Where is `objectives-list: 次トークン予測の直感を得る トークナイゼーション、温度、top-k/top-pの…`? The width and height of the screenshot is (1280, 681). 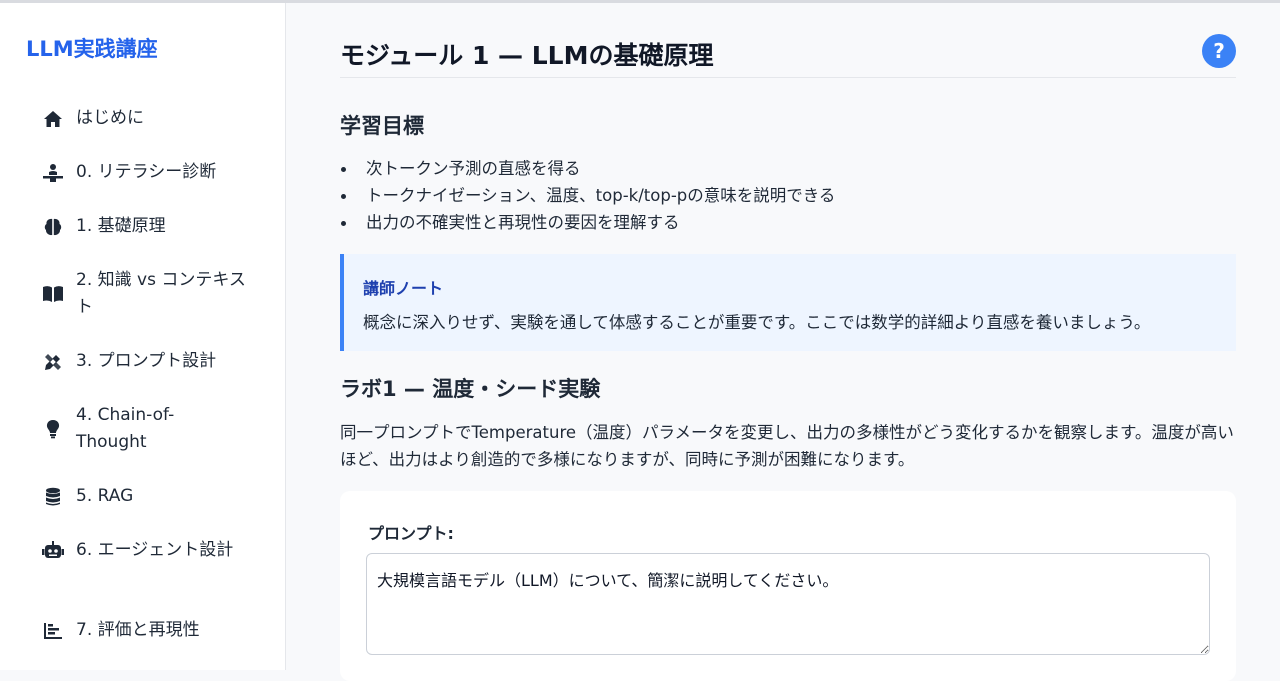
objectives-list: 次トークン予測の直感を得る トークナイゼーション、温度、top-k/top-pの… is located at coordinates (587, 195).